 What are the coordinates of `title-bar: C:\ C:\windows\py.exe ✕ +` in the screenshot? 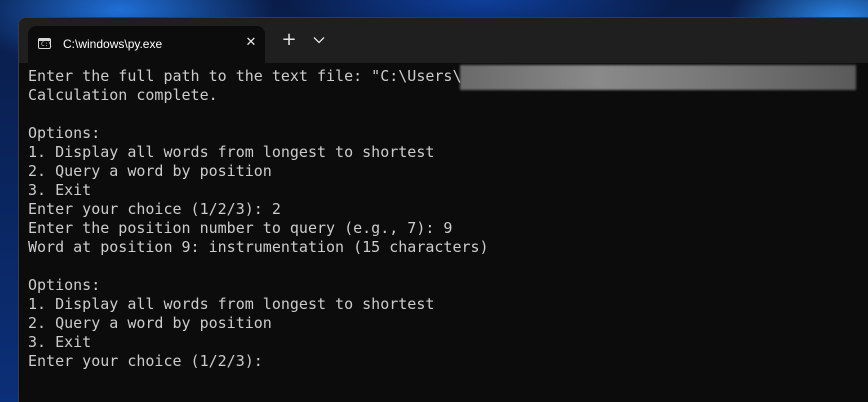 It's located at (443, 40).